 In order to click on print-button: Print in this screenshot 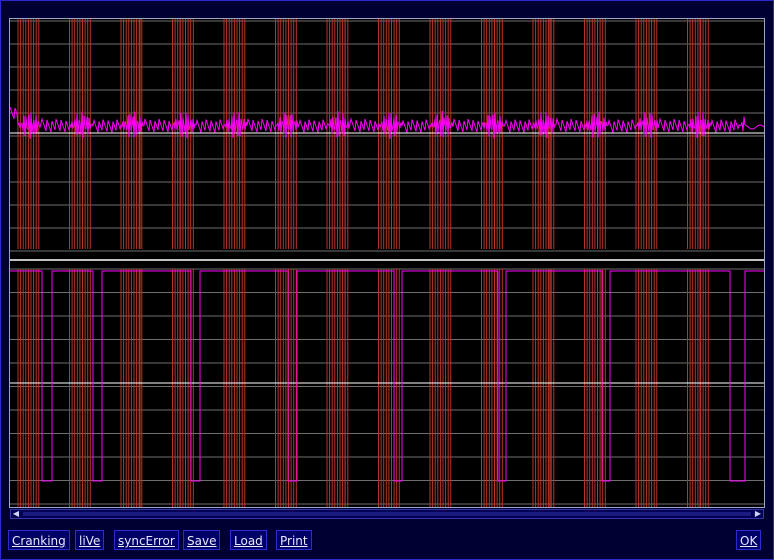, I will do `click(294, 540)`.